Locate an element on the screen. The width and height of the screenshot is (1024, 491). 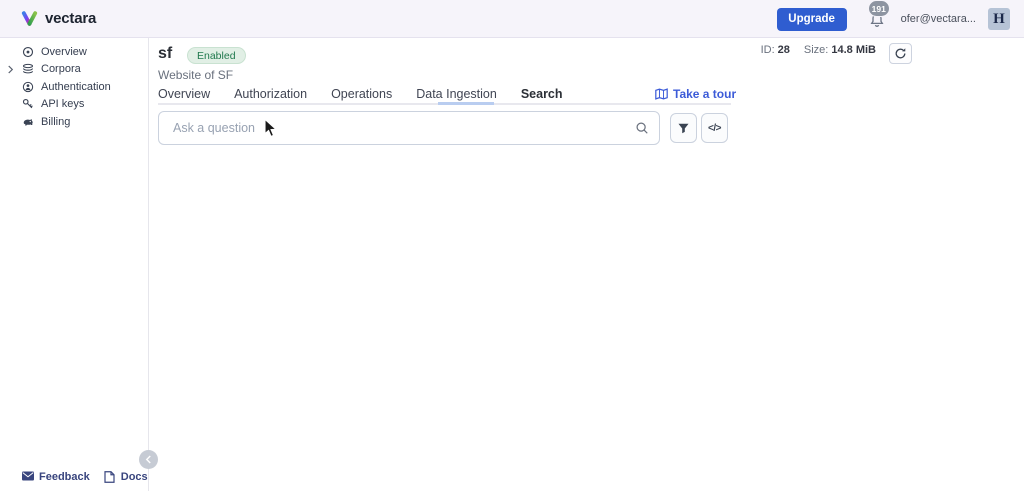
sidebar-item-billing: Billing is located at coordinates (74, 122).